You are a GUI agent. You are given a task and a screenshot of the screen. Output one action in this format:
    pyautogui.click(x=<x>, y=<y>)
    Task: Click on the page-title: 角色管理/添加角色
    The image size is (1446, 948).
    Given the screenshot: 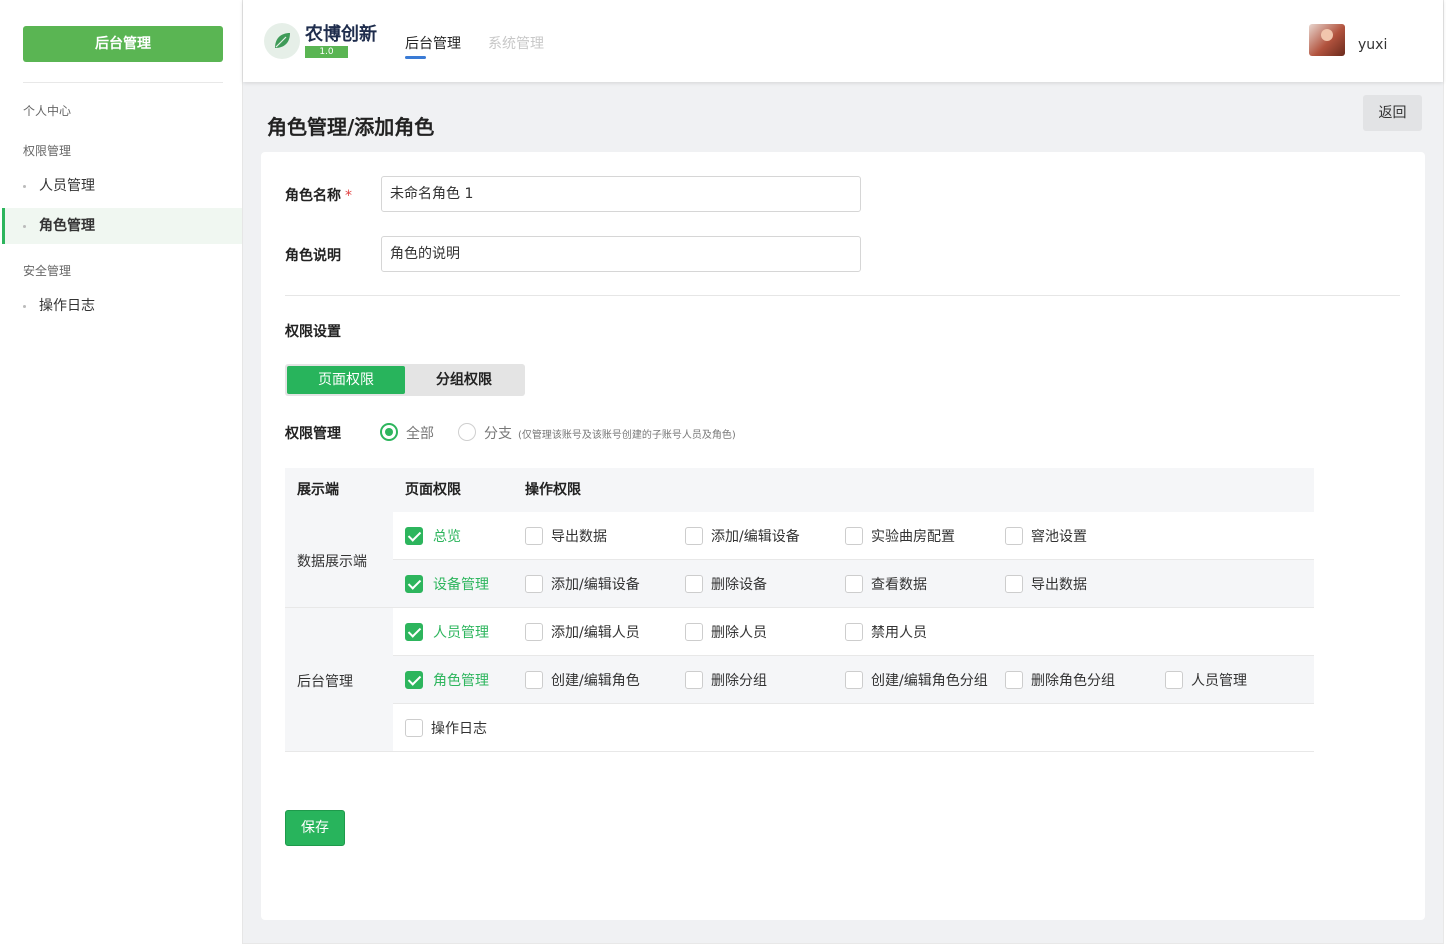 What is the action you would take?
    pyautogui.click(x=351, y=127)
    